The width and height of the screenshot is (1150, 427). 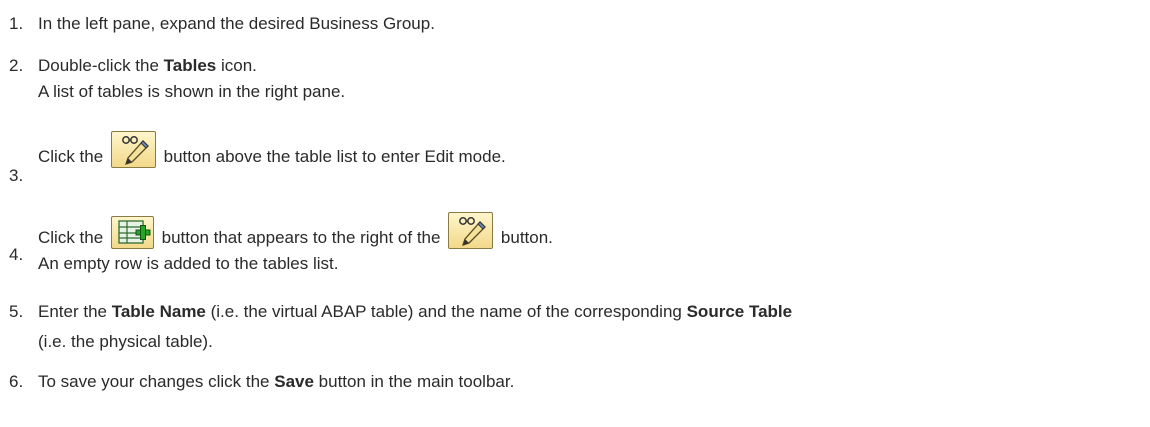 I want to click on step-text: button in the main toolbar., so click(x=414, y=381).